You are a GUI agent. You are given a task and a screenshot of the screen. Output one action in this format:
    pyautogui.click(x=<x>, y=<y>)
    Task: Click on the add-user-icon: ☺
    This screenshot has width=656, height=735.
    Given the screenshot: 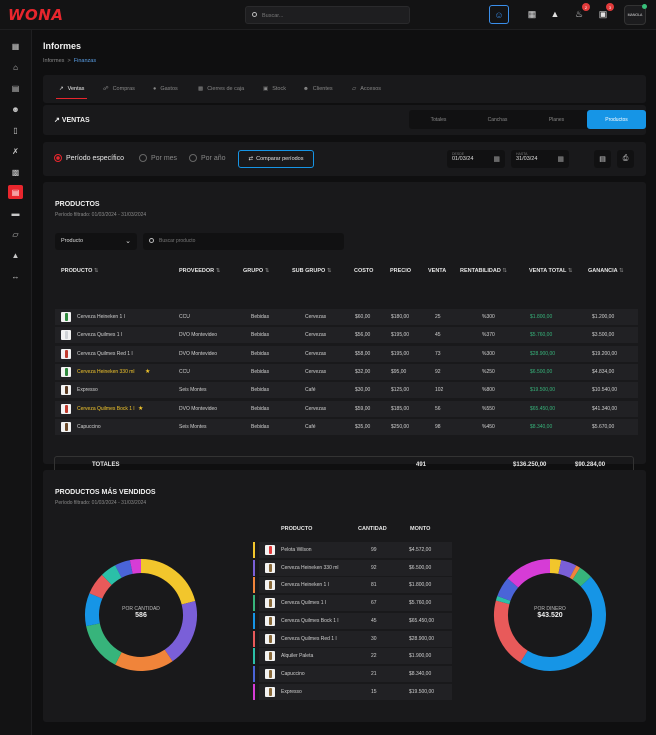 What is the action you would take?
    pyautogui.click(x=499, y=14)
    